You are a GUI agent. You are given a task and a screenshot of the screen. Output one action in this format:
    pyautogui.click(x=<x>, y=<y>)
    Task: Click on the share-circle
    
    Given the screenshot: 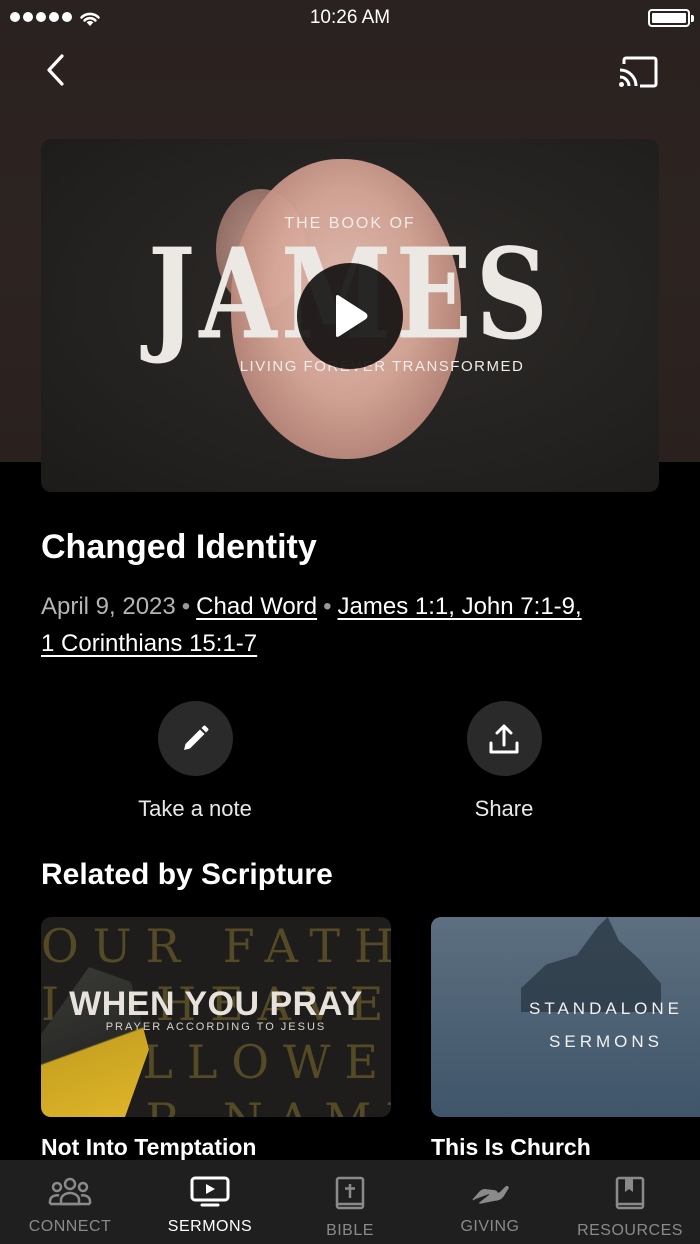 What is the action you would take?
    pyautogui.click(x=504, y=738)
    